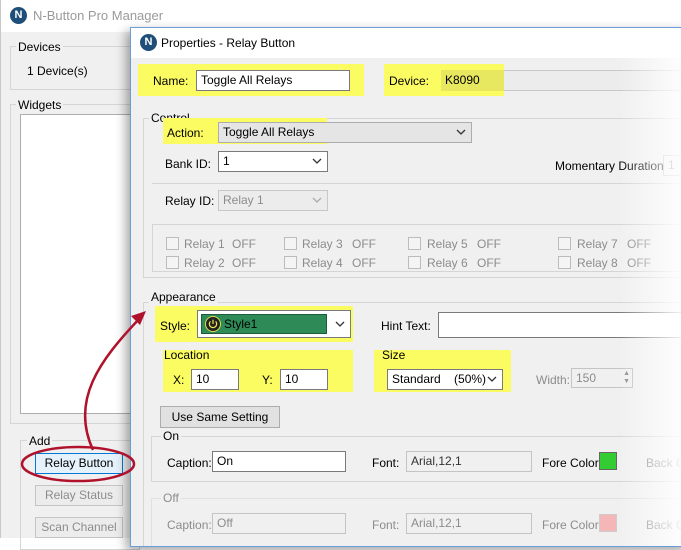  I want to click on annotation-arrow, so click(112, 384).